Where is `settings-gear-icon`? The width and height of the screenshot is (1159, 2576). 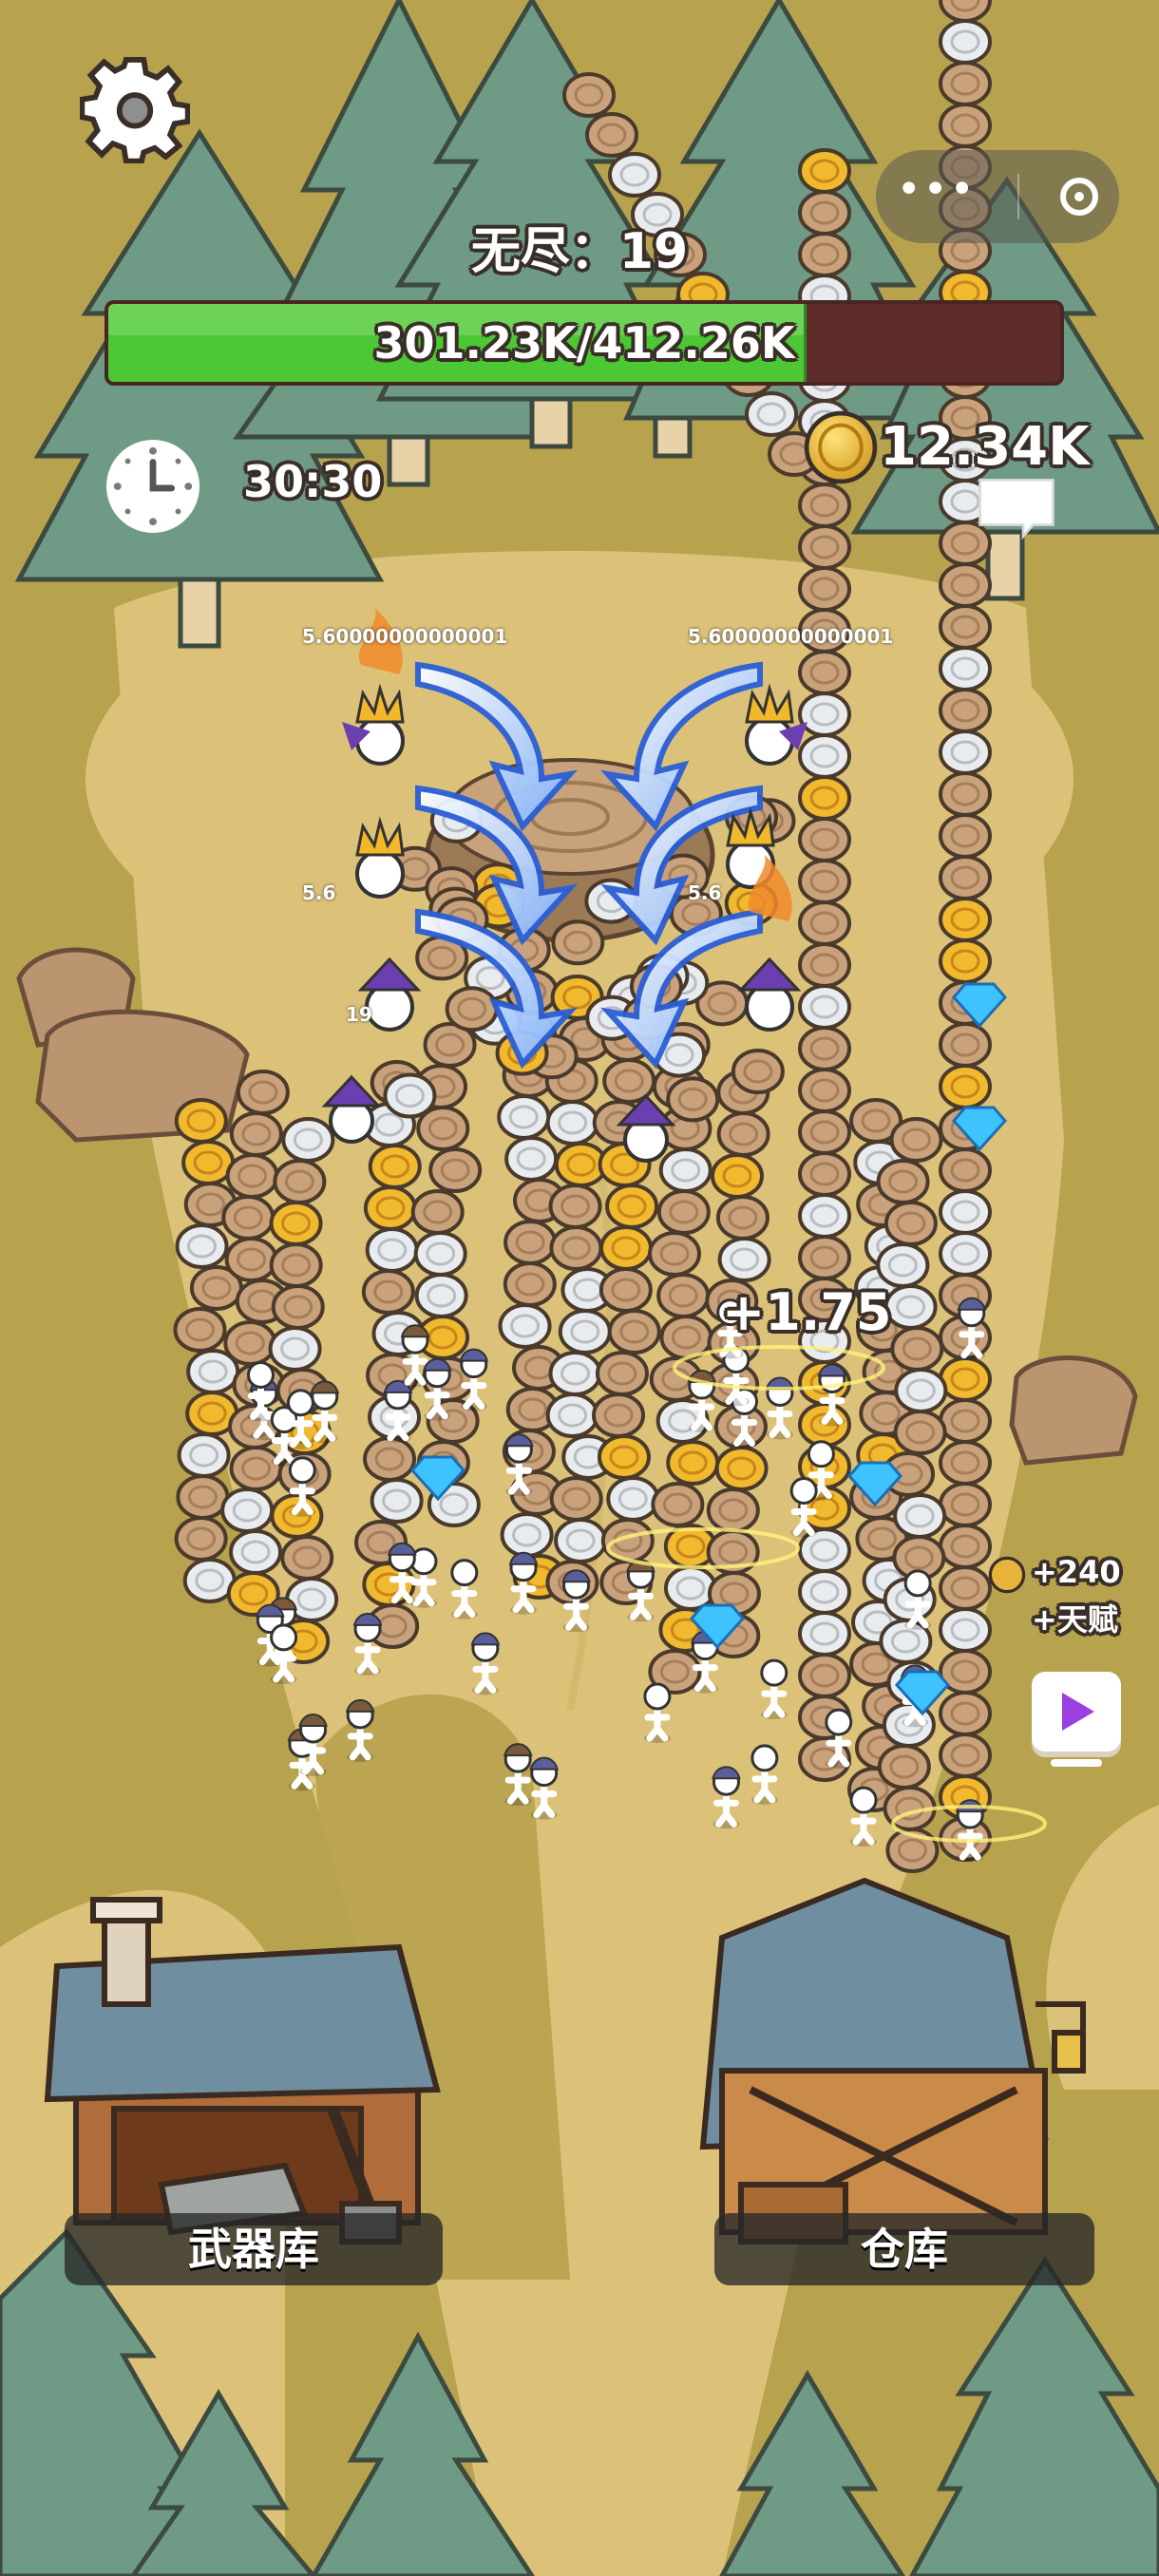
settings-gear-icon is located at coordinates (135, 108).